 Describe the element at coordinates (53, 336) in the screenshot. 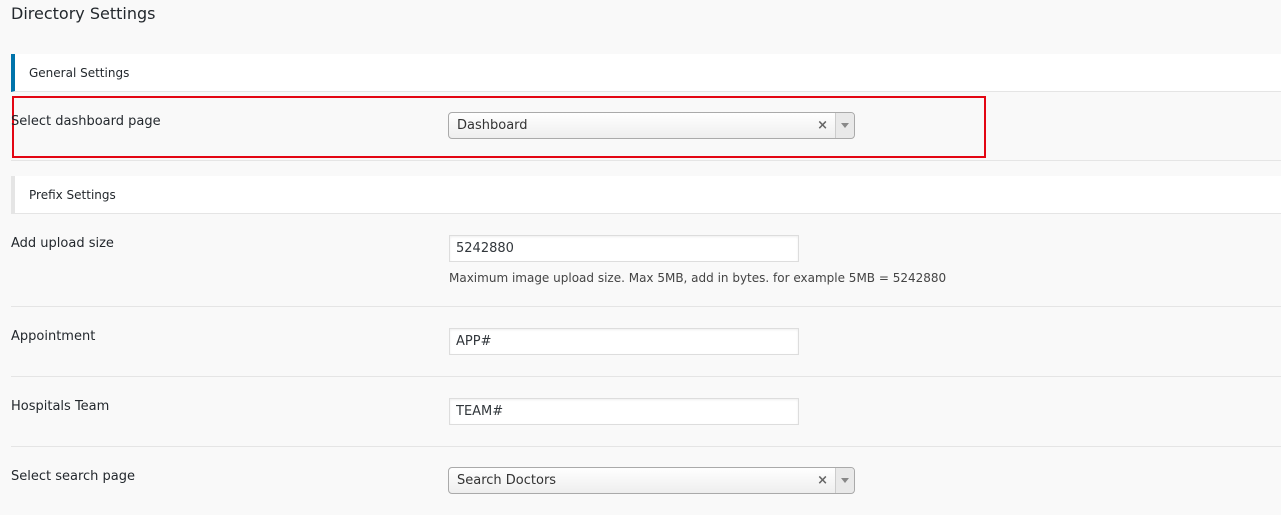

I see `appointment-label: Appointment` at that location.